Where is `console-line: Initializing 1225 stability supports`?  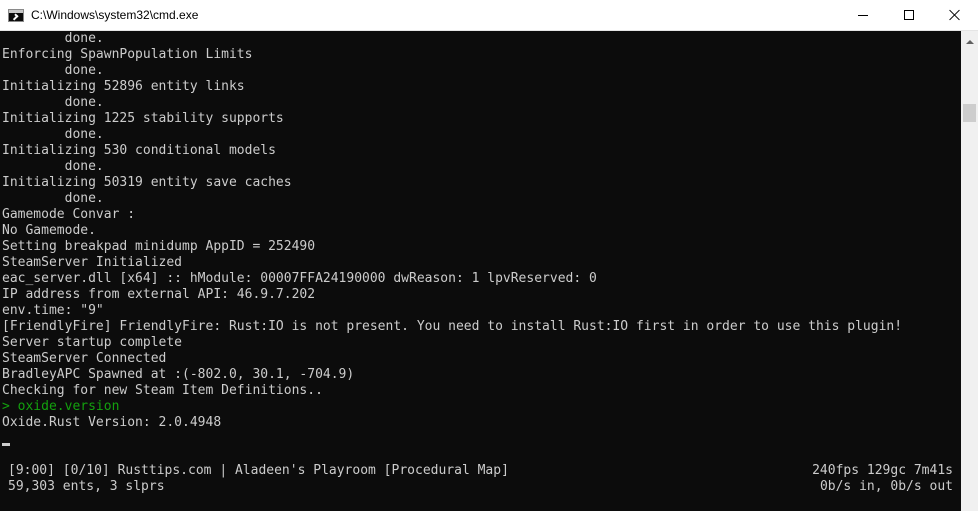 console-line: Initializing 1225 stability supports is located at coordinates (143, 118).